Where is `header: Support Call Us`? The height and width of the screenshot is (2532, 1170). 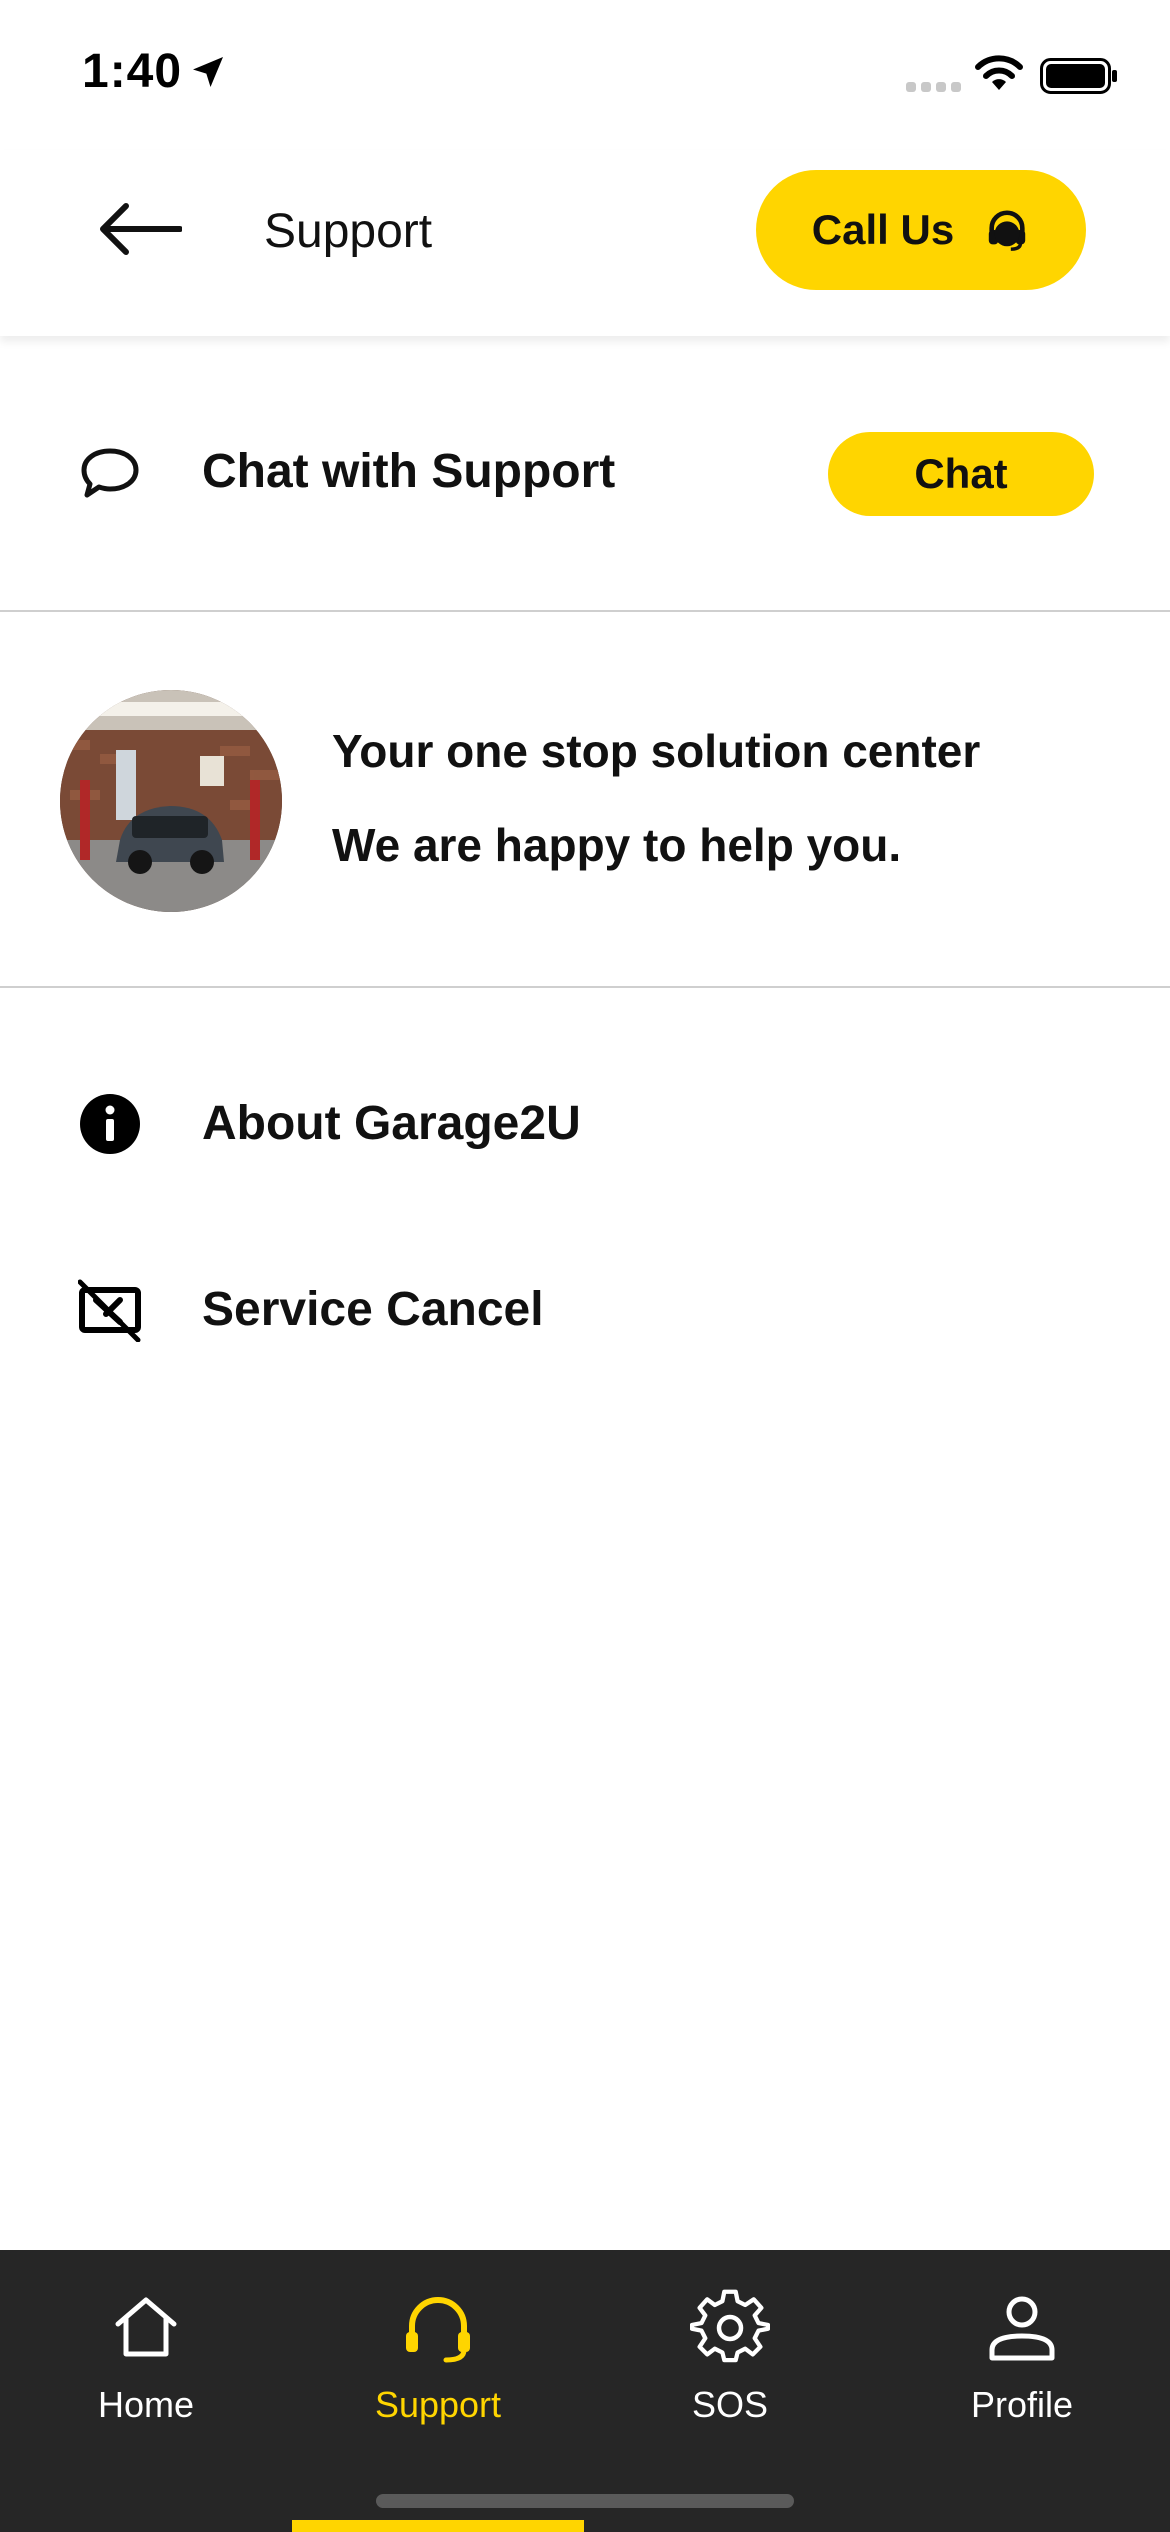 header: Support Call Us is located at coordinates (585, 243).